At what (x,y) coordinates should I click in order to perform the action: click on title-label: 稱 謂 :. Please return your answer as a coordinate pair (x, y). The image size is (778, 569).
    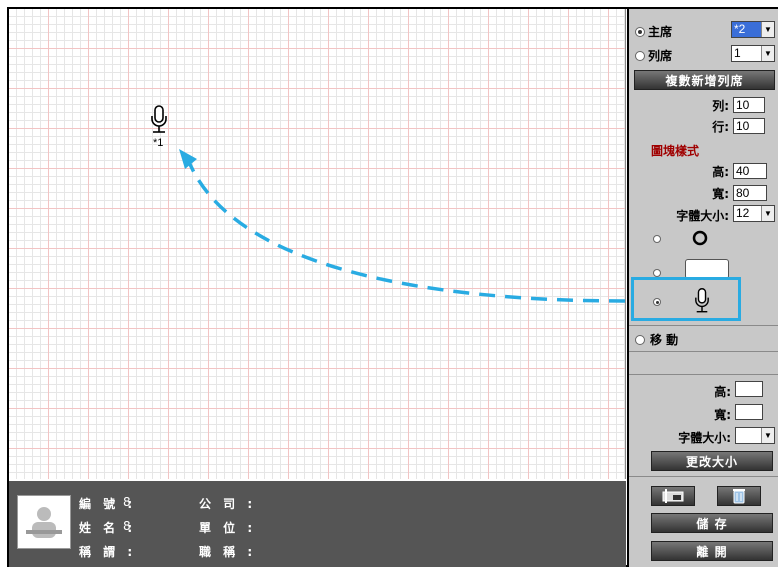
    Looking at the image, I should click on (108, 552).